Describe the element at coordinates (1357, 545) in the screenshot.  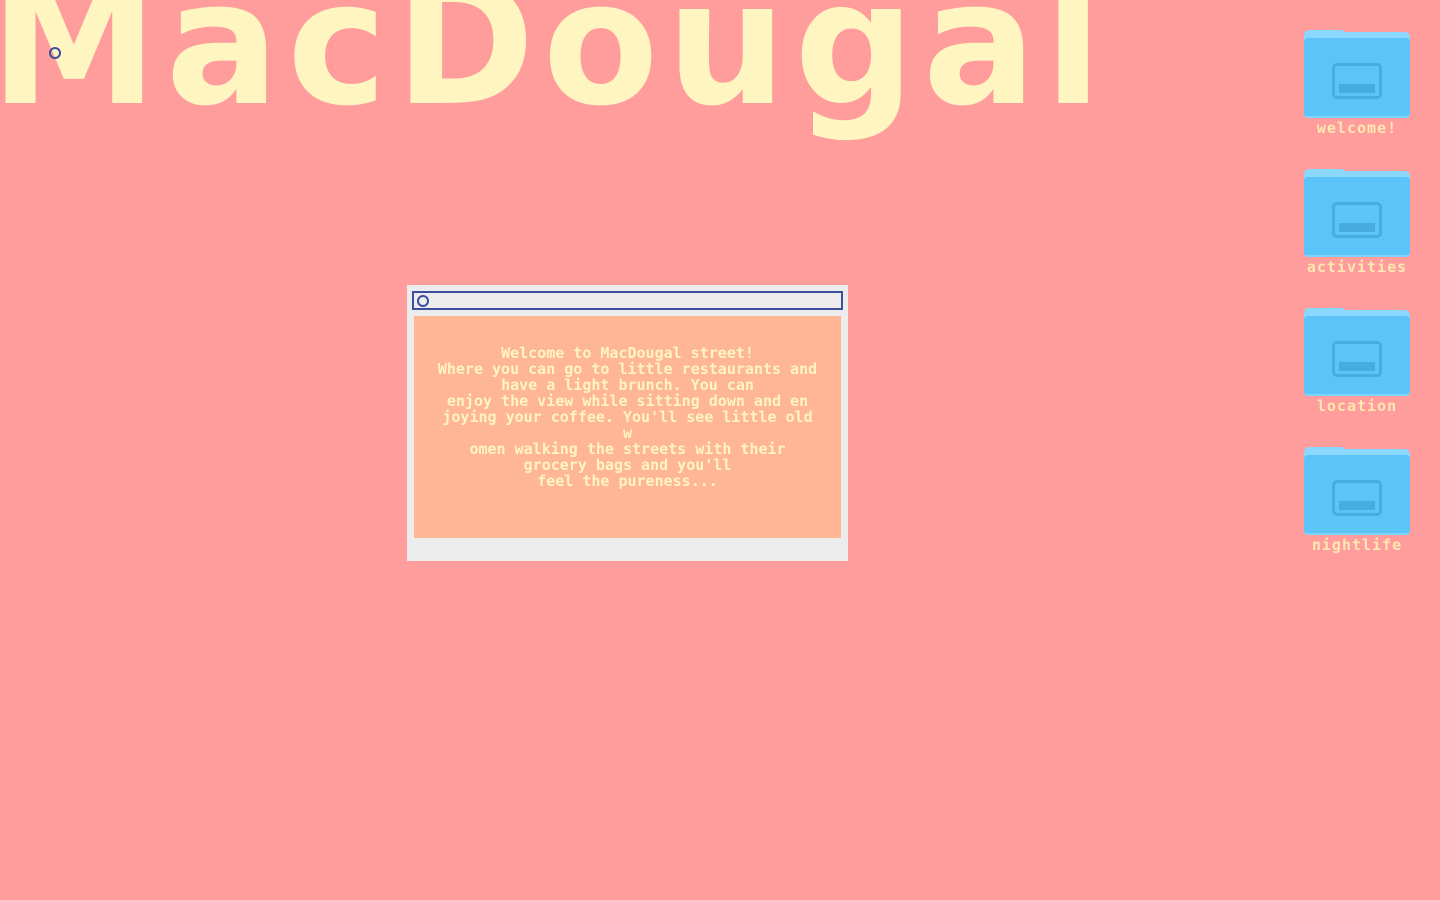
I see `folder-label: nightlife` at that location.